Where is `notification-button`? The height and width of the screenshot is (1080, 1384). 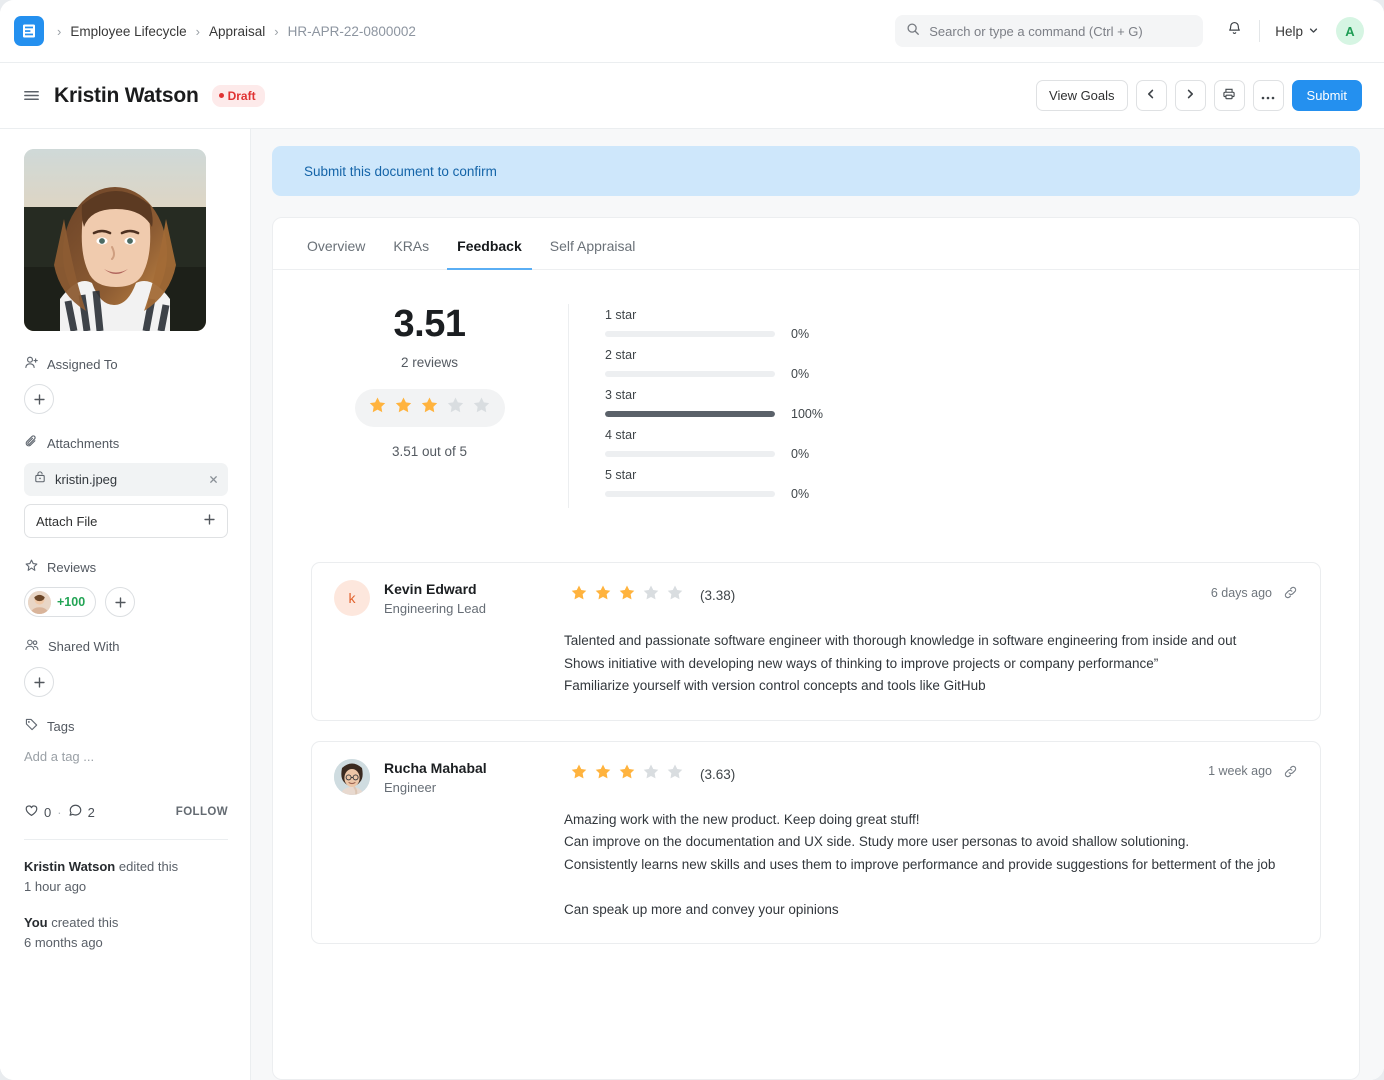 notification-button is located at coordinates (1234, 31).